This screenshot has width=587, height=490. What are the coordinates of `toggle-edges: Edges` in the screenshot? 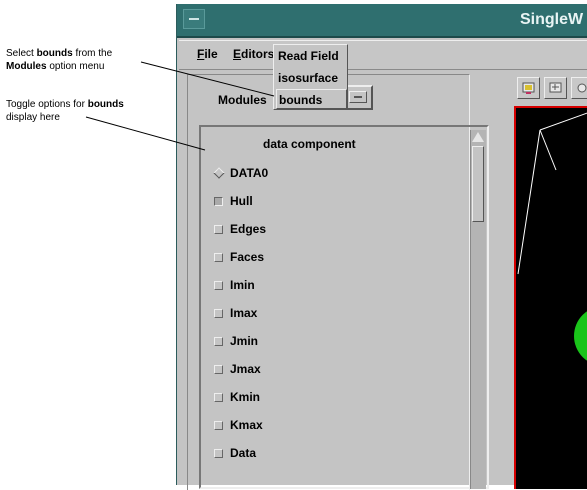 It's located at (240, 230).